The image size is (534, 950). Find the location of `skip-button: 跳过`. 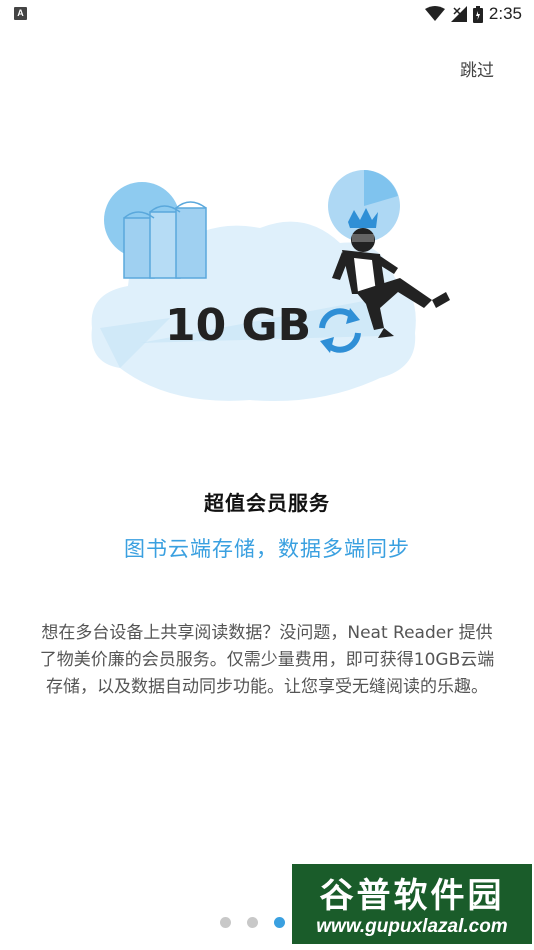

skip-button: 跳过 is located at coordinates (477, 68).